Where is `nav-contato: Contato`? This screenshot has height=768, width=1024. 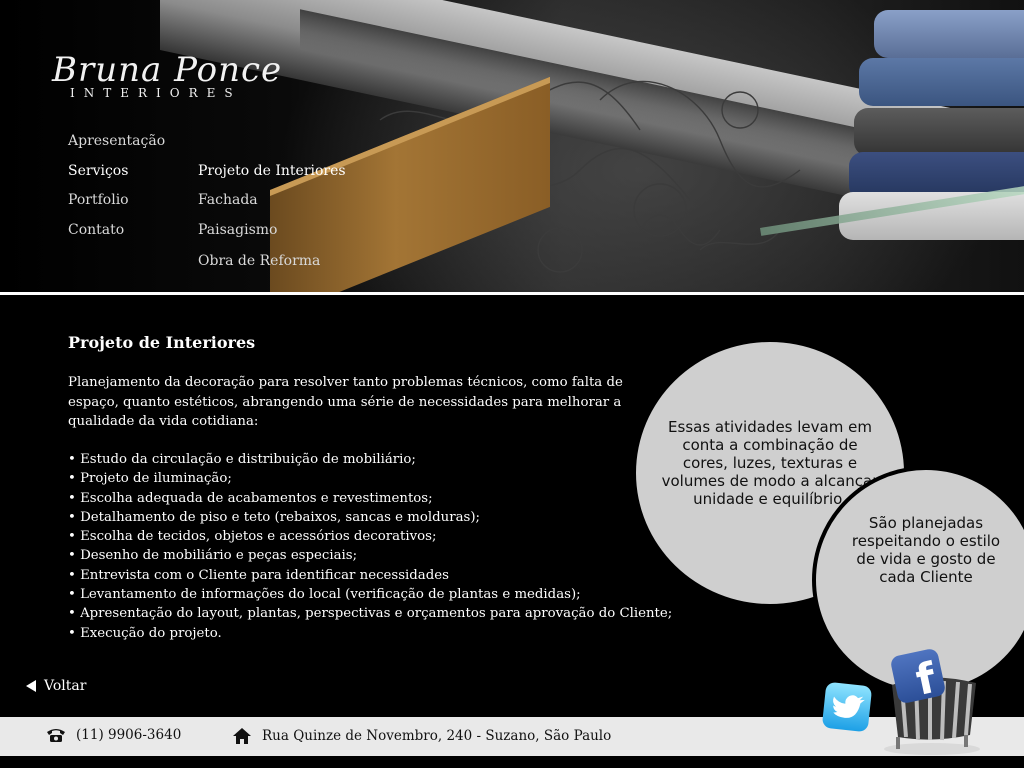 nav-contato: Contato is located at coordinates (96, 230).